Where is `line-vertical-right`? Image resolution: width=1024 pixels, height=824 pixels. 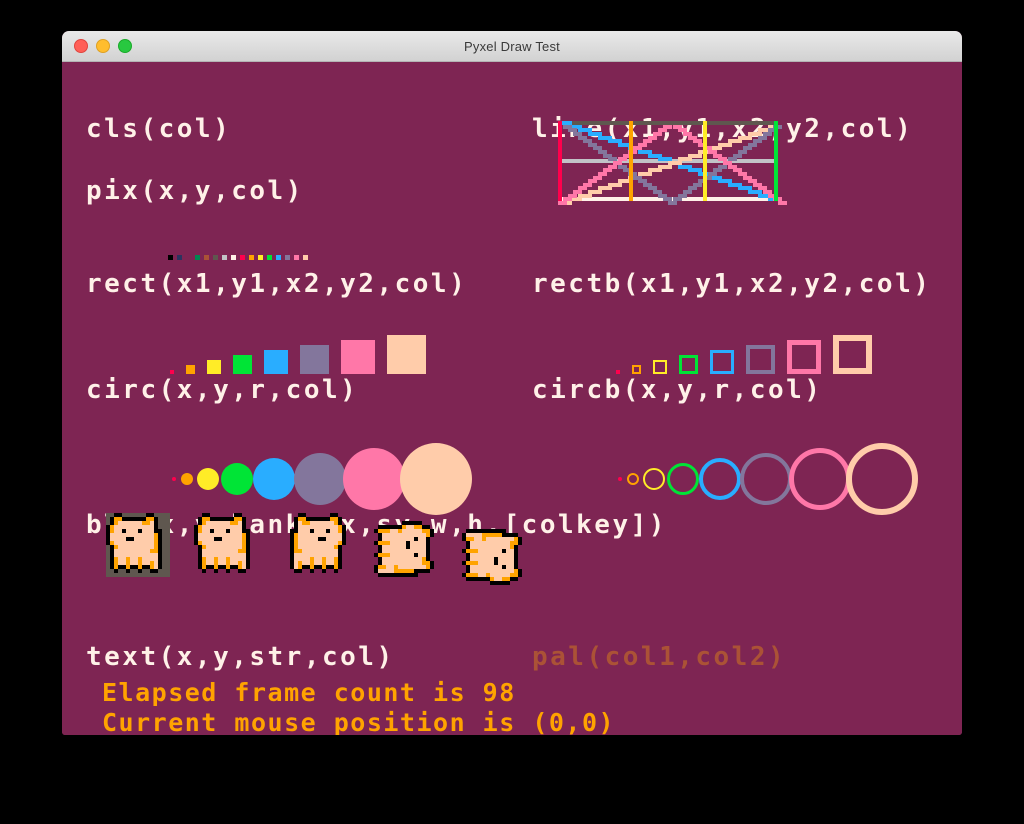
line-vertical-right is located at coordinates (776, 161).